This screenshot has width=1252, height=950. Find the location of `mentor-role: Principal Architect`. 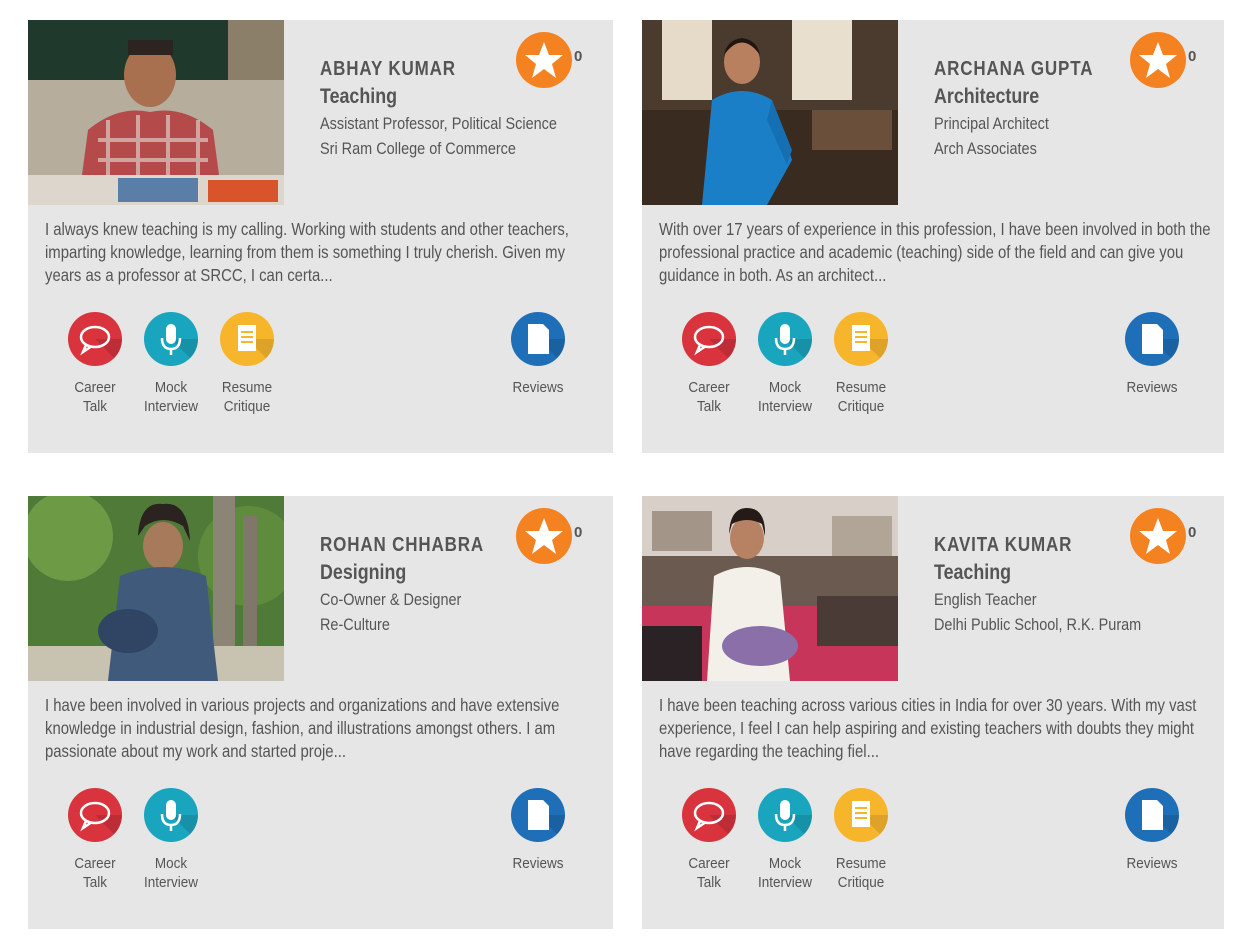

mentor-role: Principal Architect is located at coordinates (991, 123).